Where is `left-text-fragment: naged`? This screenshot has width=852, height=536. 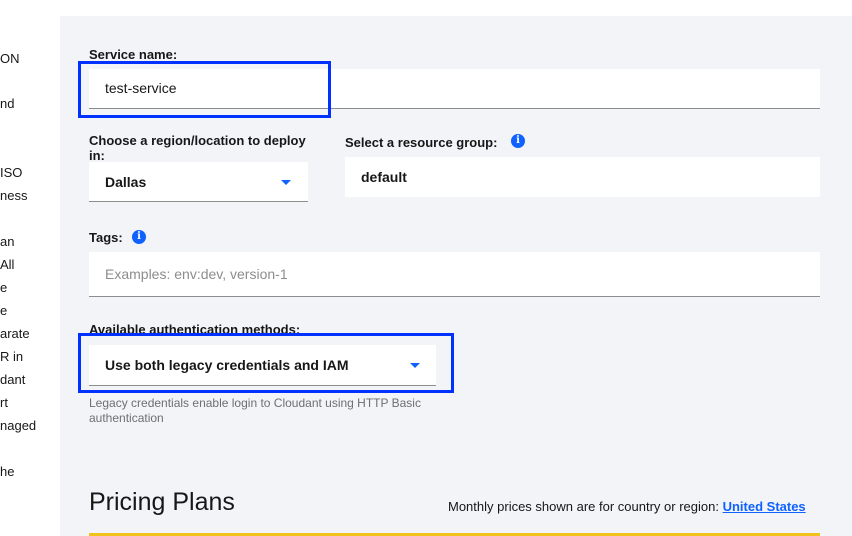
left-text-fragment: naged is located at coordinates (18, 425).